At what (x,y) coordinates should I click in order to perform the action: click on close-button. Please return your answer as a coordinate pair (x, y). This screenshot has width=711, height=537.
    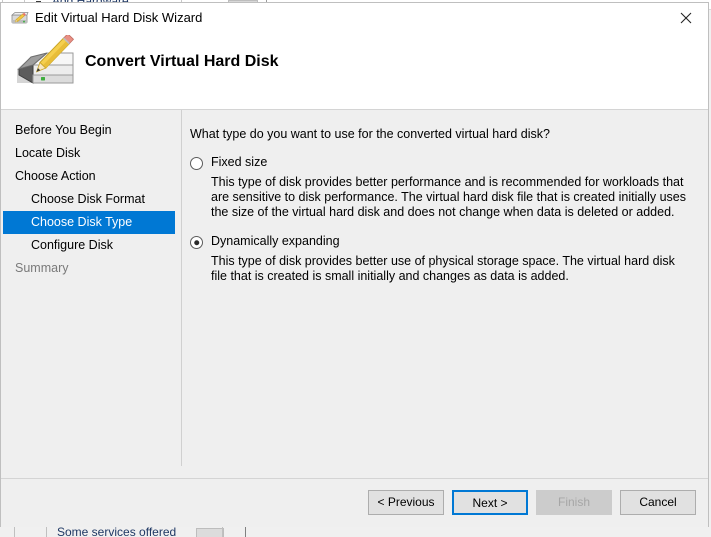
    Looking at the image, I should click on (686, 17).